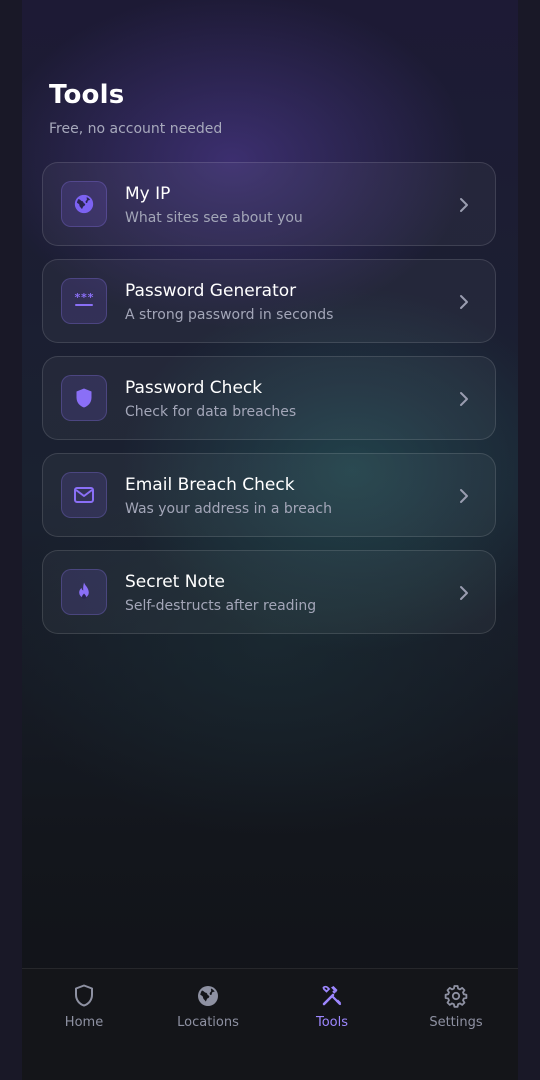 Image resolution: width=540 pixels, height=1080 pixels. I want to click on tool-description: A strong password in seconds, so click(229, 315).